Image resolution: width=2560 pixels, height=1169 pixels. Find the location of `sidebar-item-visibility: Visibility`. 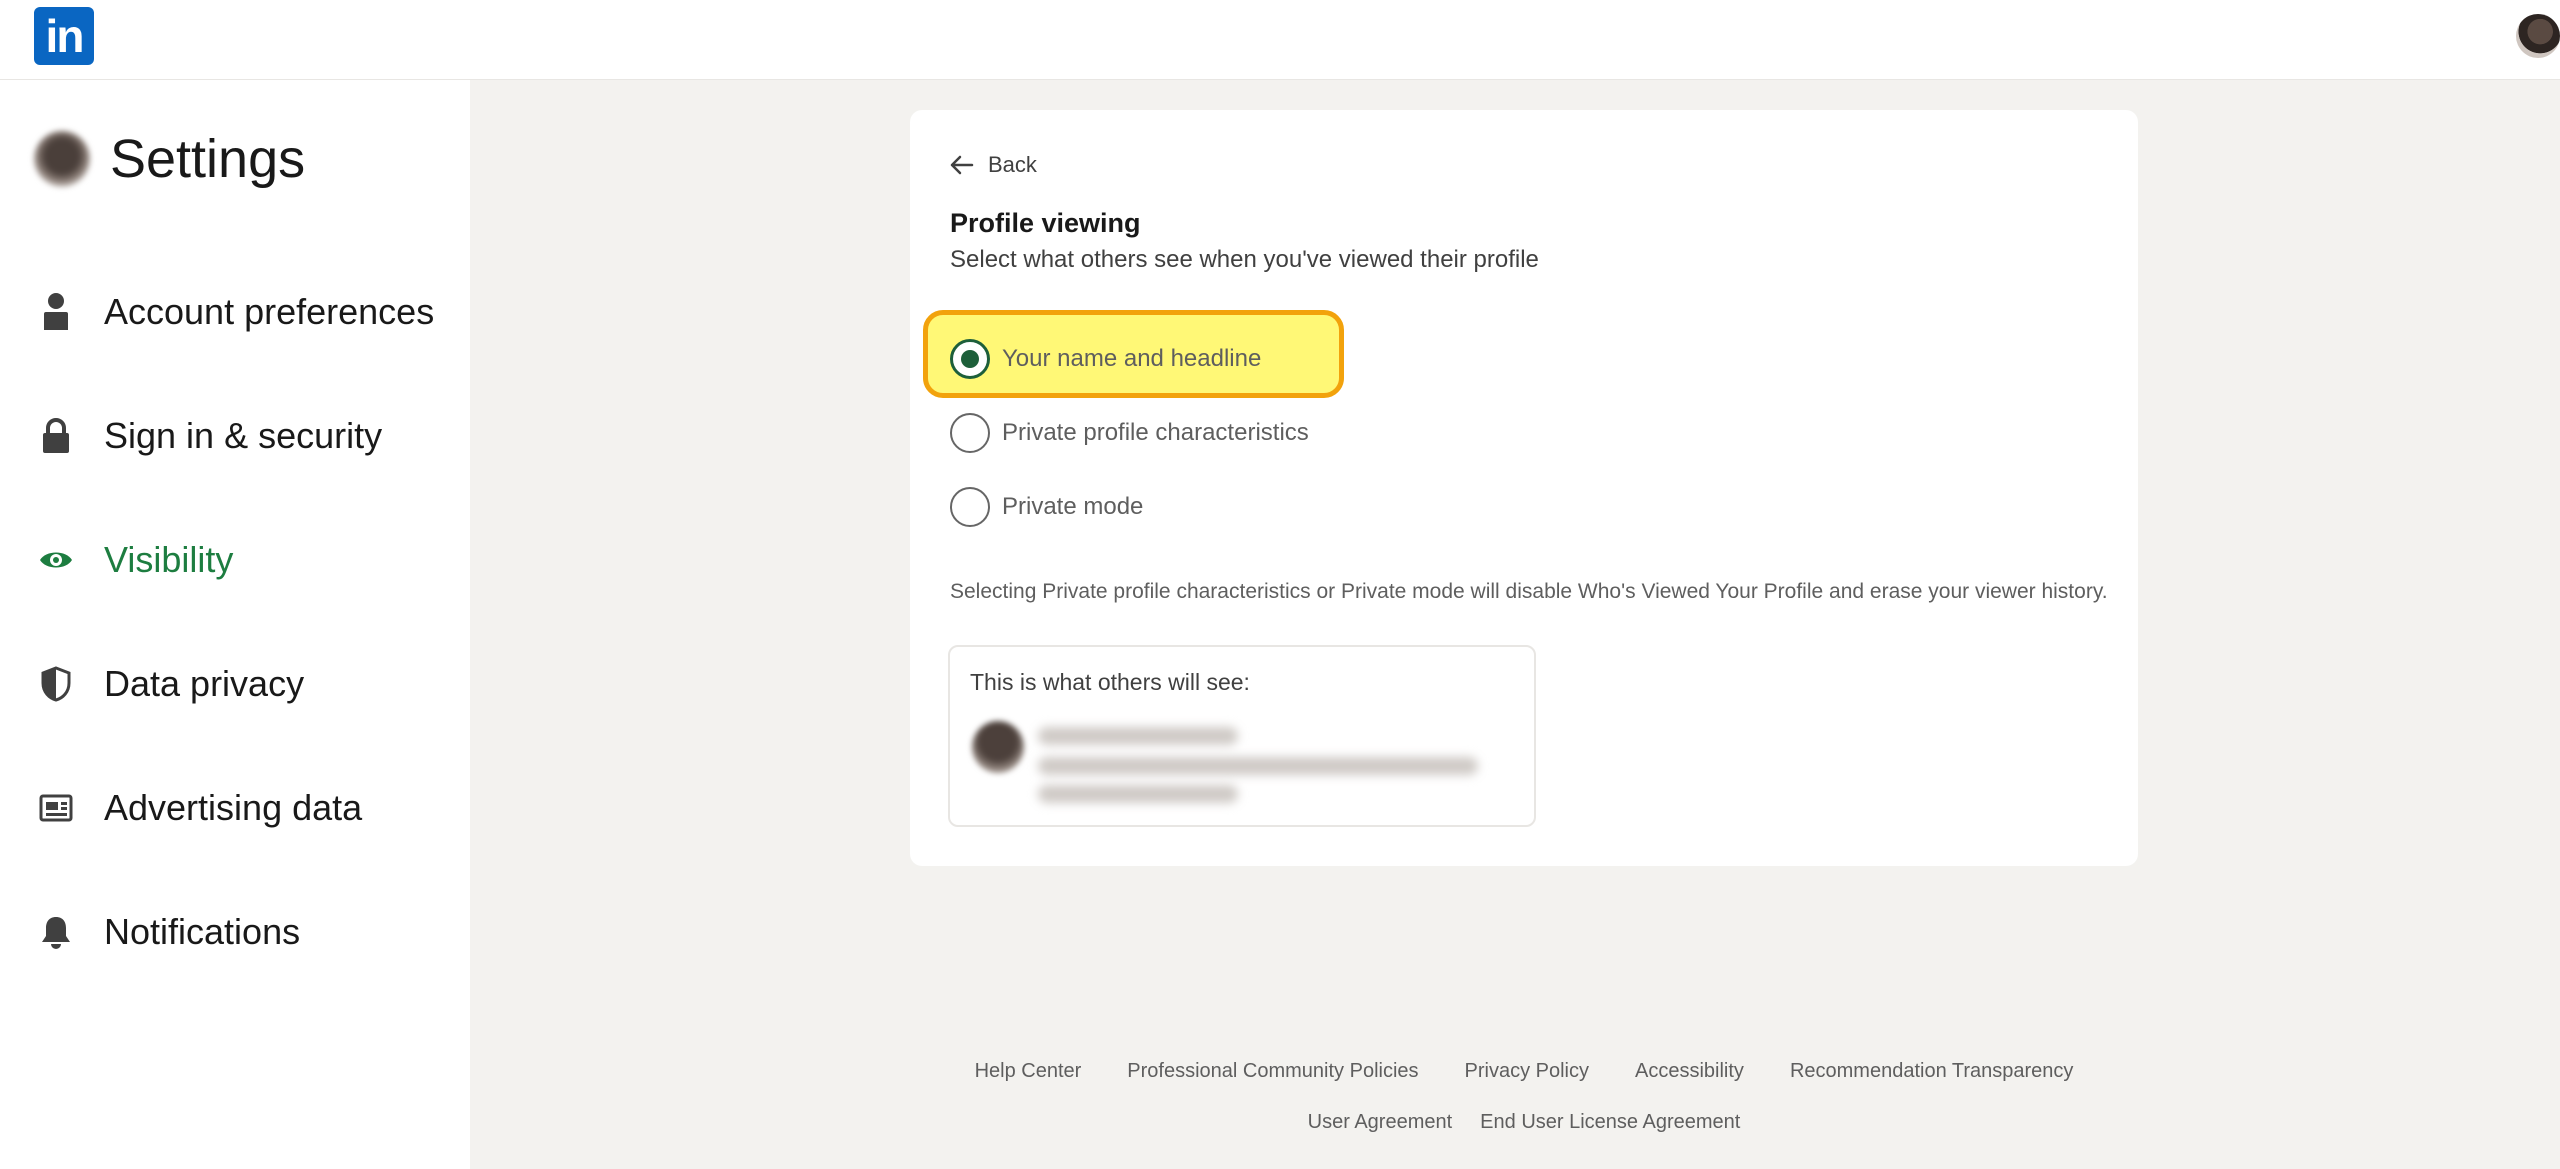

sidebar-item-visibility: Visibility is located at coordinates (246, 560).